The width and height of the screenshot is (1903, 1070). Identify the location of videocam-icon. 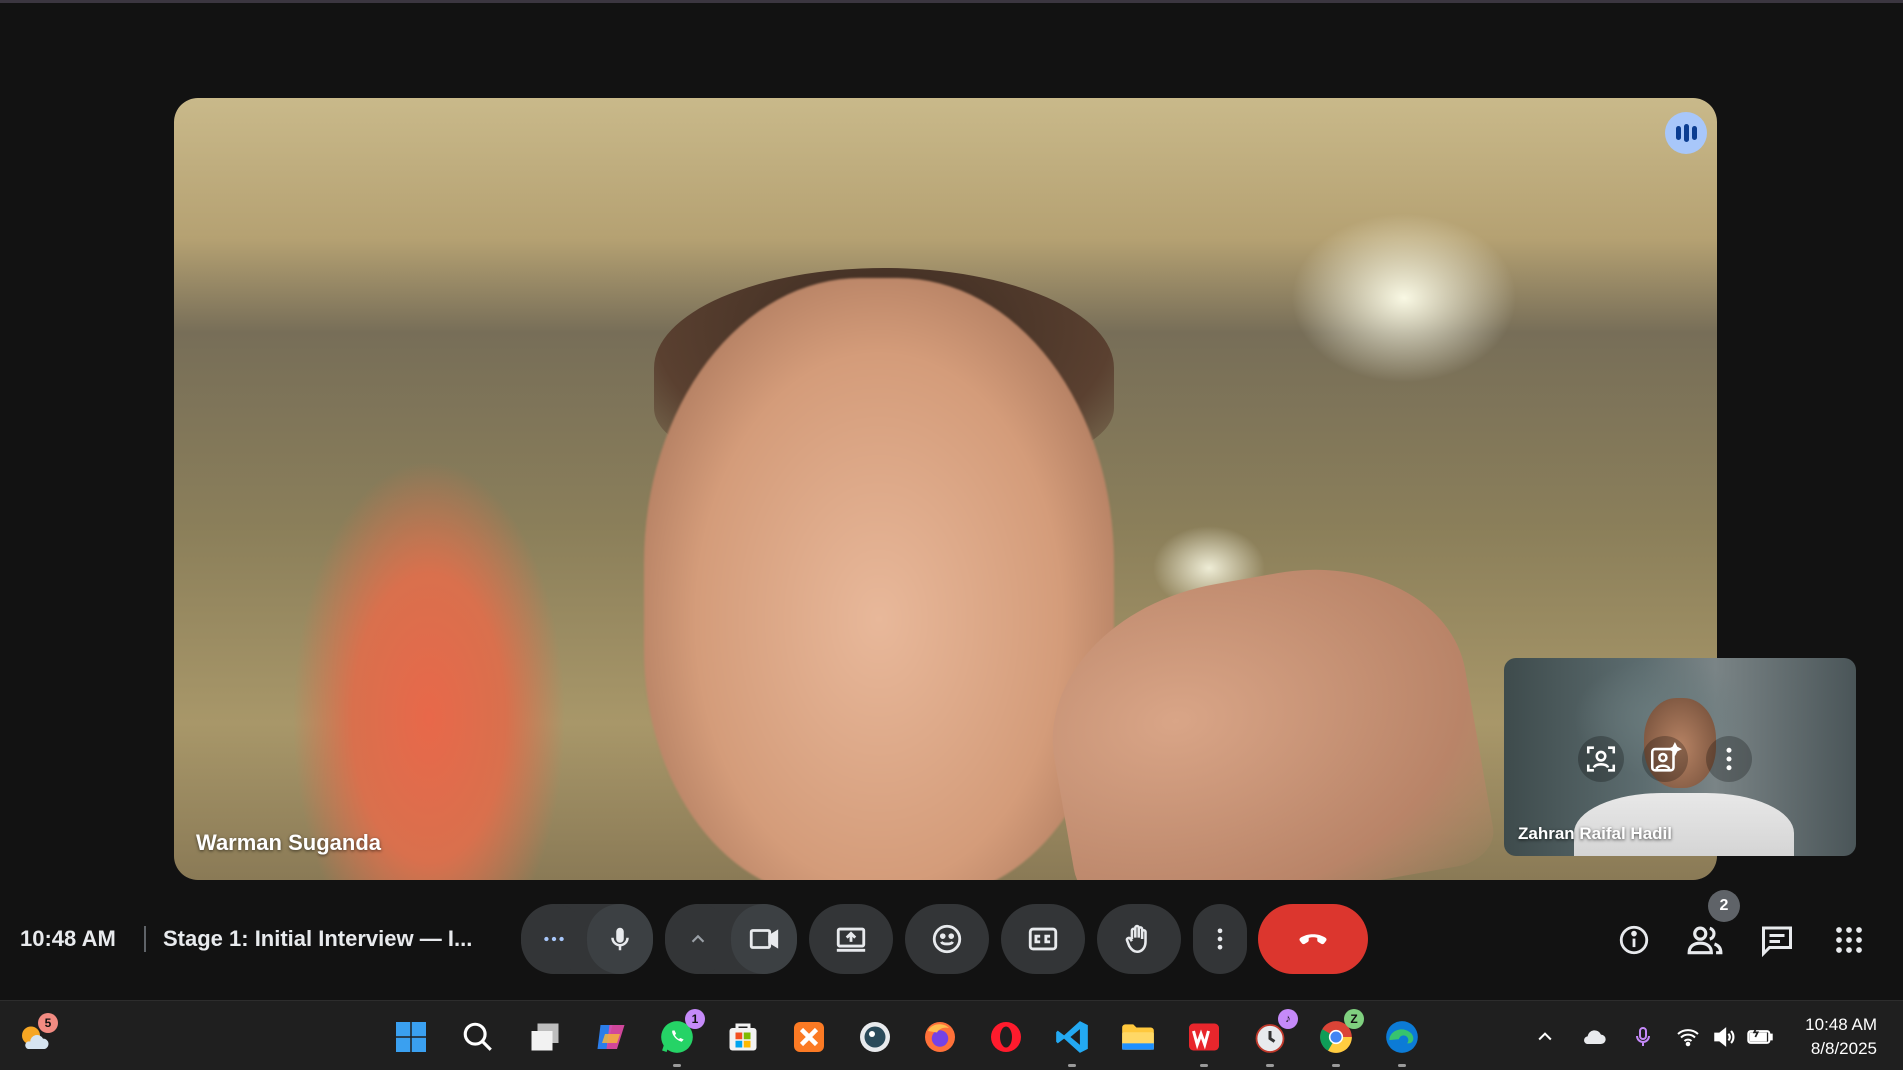
(764, 939).